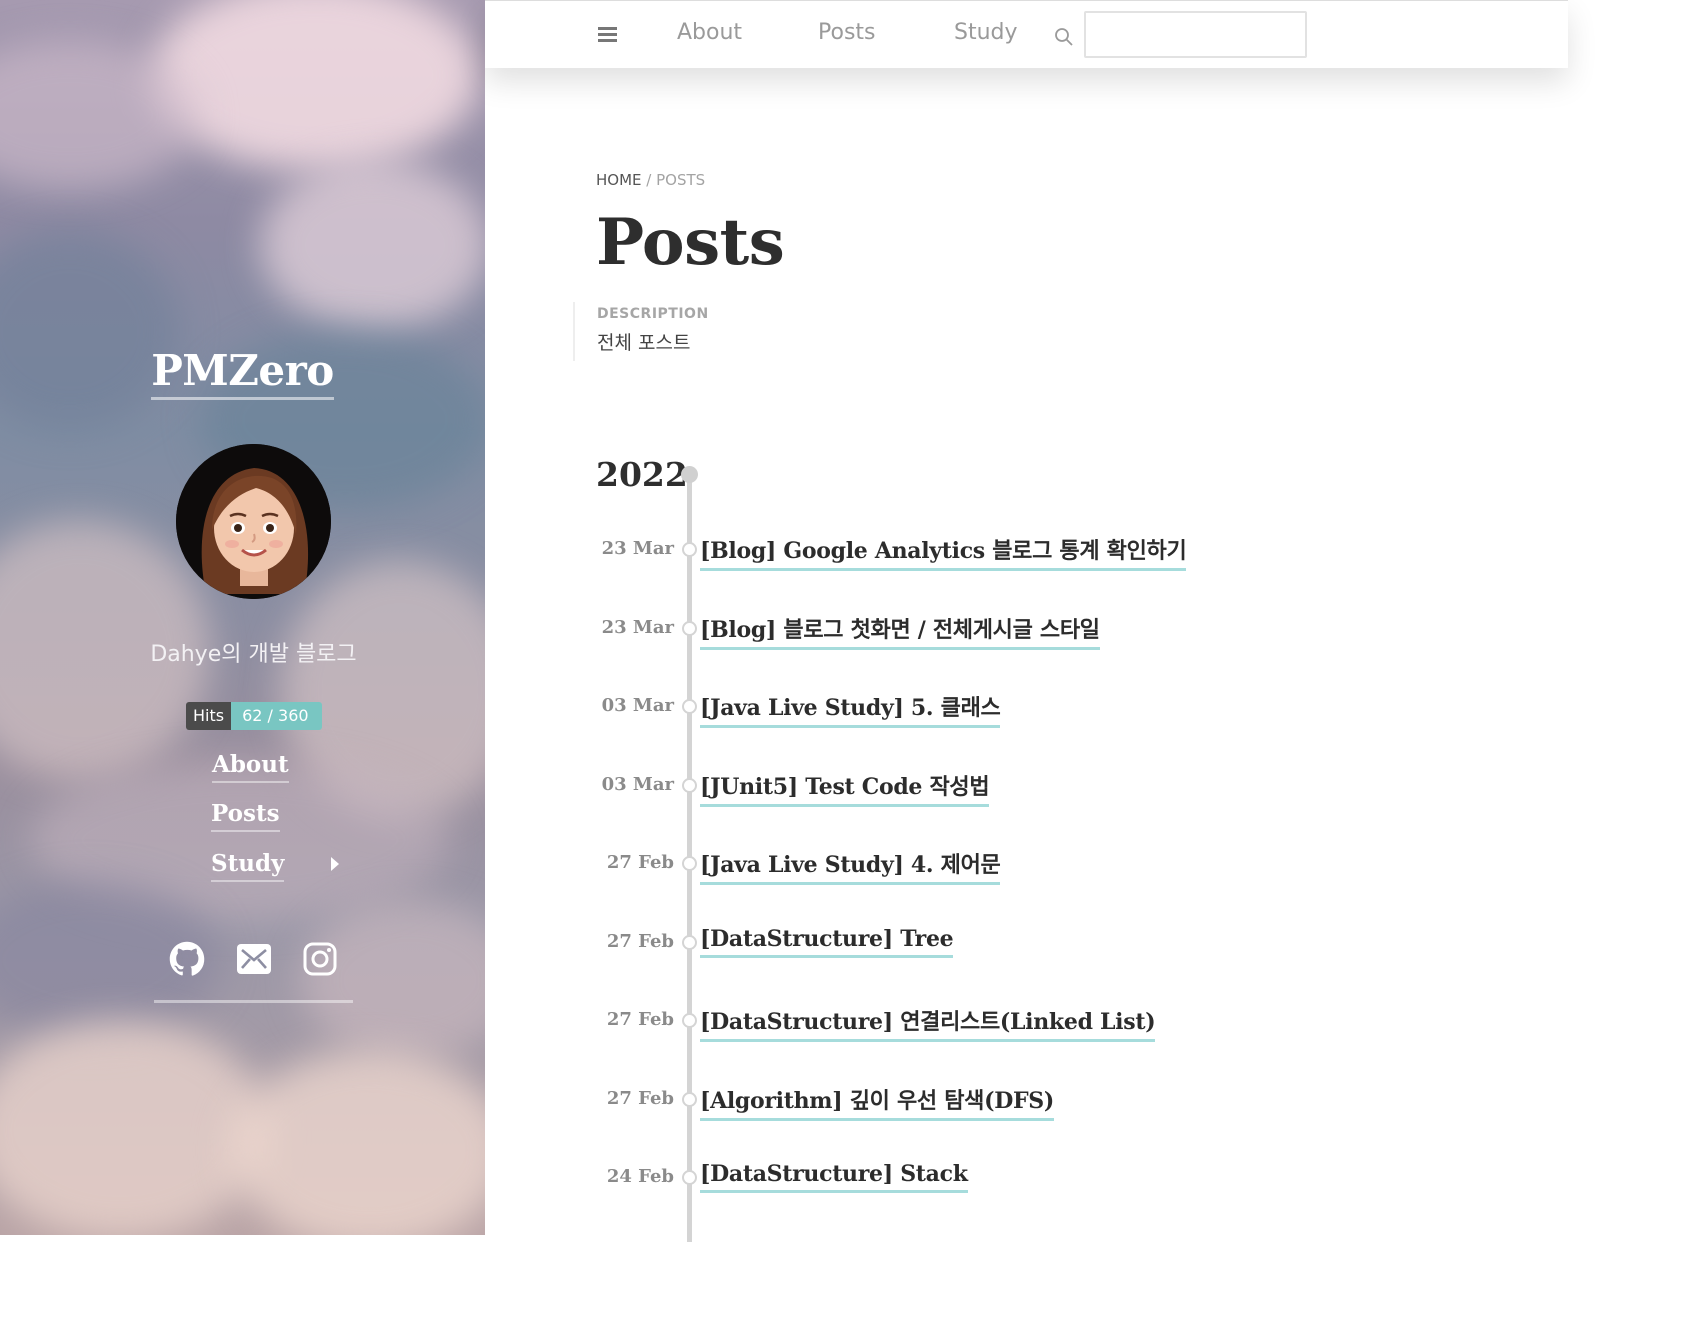 The width and height of the screenshot is (1696, 1336). What do you see at coordinates (607, 34) in the screenshot?
I see `hamburger-icon` at bounding box center [607, 34].